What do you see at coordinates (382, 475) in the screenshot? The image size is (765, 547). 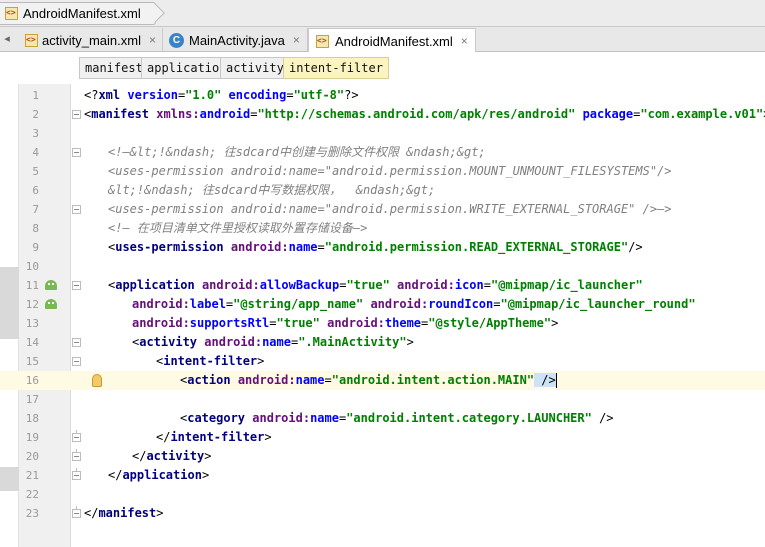 I see `code-line: 21 </application>` at bounding box center [382, 475].